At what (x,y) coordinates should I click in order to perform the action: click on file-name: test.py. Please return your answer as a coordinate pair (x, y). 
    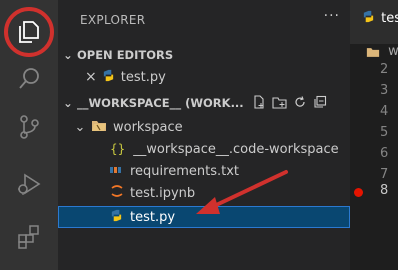
    Looking at the image, I should click on (153, 217).